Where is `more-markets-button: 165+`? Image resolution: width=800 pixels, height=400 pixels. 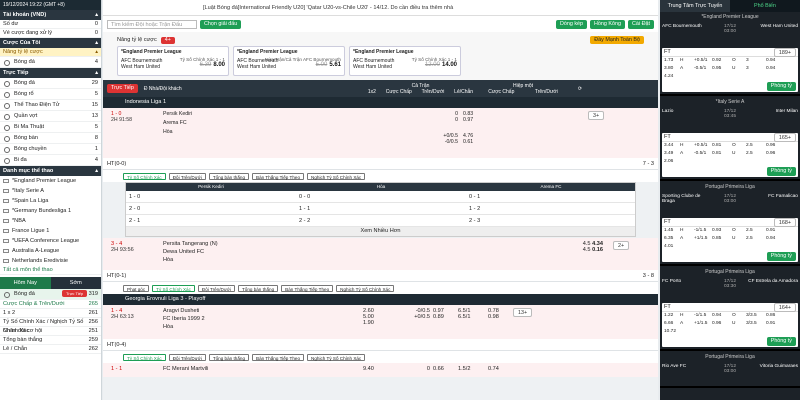
more-markets-button: 165+ is located at coordinates (784, 137).